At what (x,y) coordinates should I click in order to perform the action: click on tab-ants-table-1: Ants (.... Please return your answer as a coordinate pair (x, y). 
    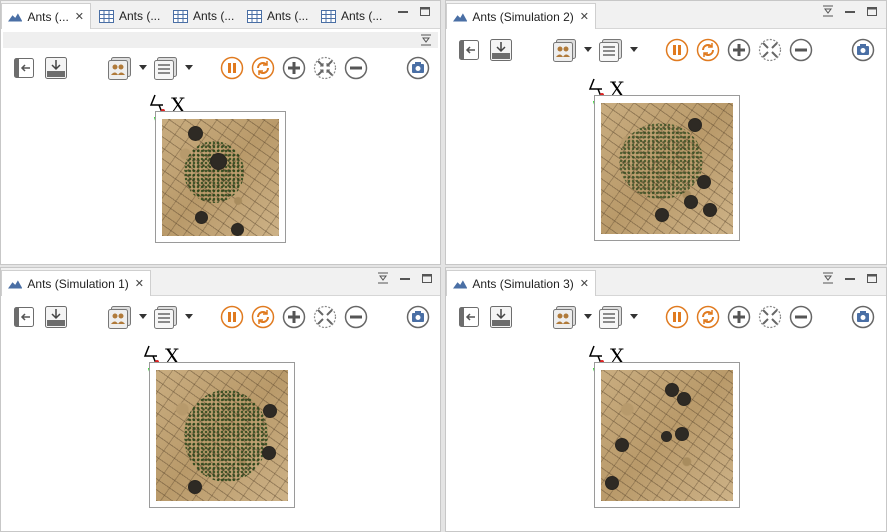
    Looking at the image, I should click on (130, 16).